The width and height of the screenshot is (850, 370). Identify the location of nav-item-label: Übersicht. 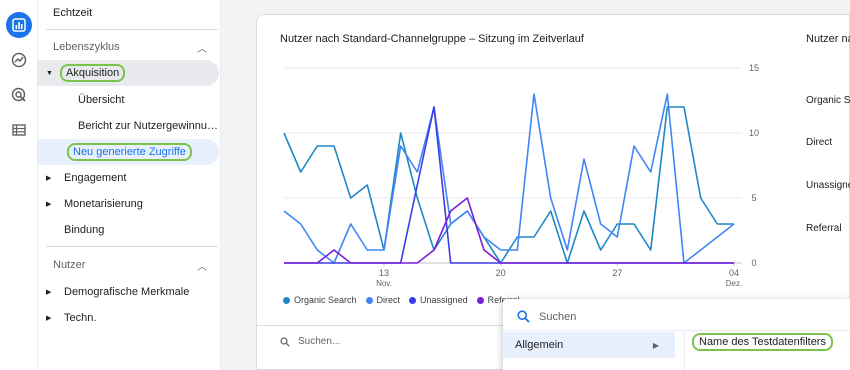
(101, 100).